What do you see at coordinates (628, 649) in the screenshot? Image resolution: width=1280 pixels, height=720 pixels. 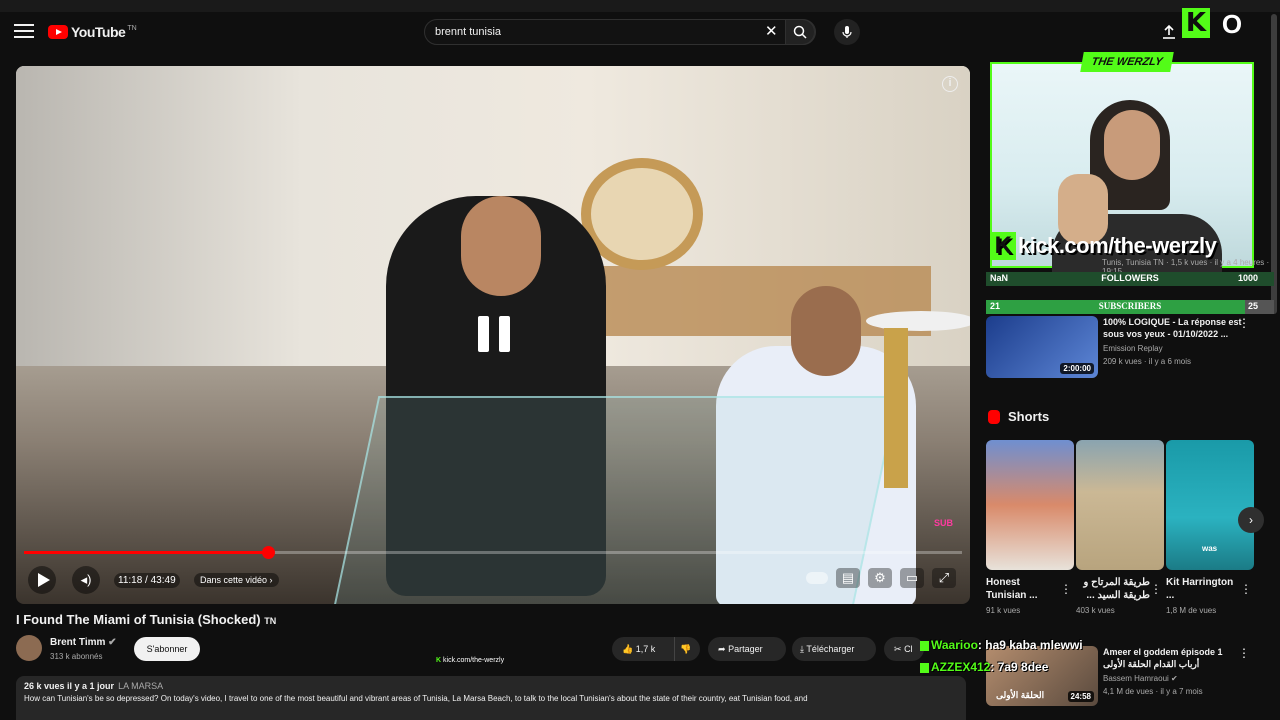 I see `thumbs-up-icon: 👍` at bounding box center [628, 649].